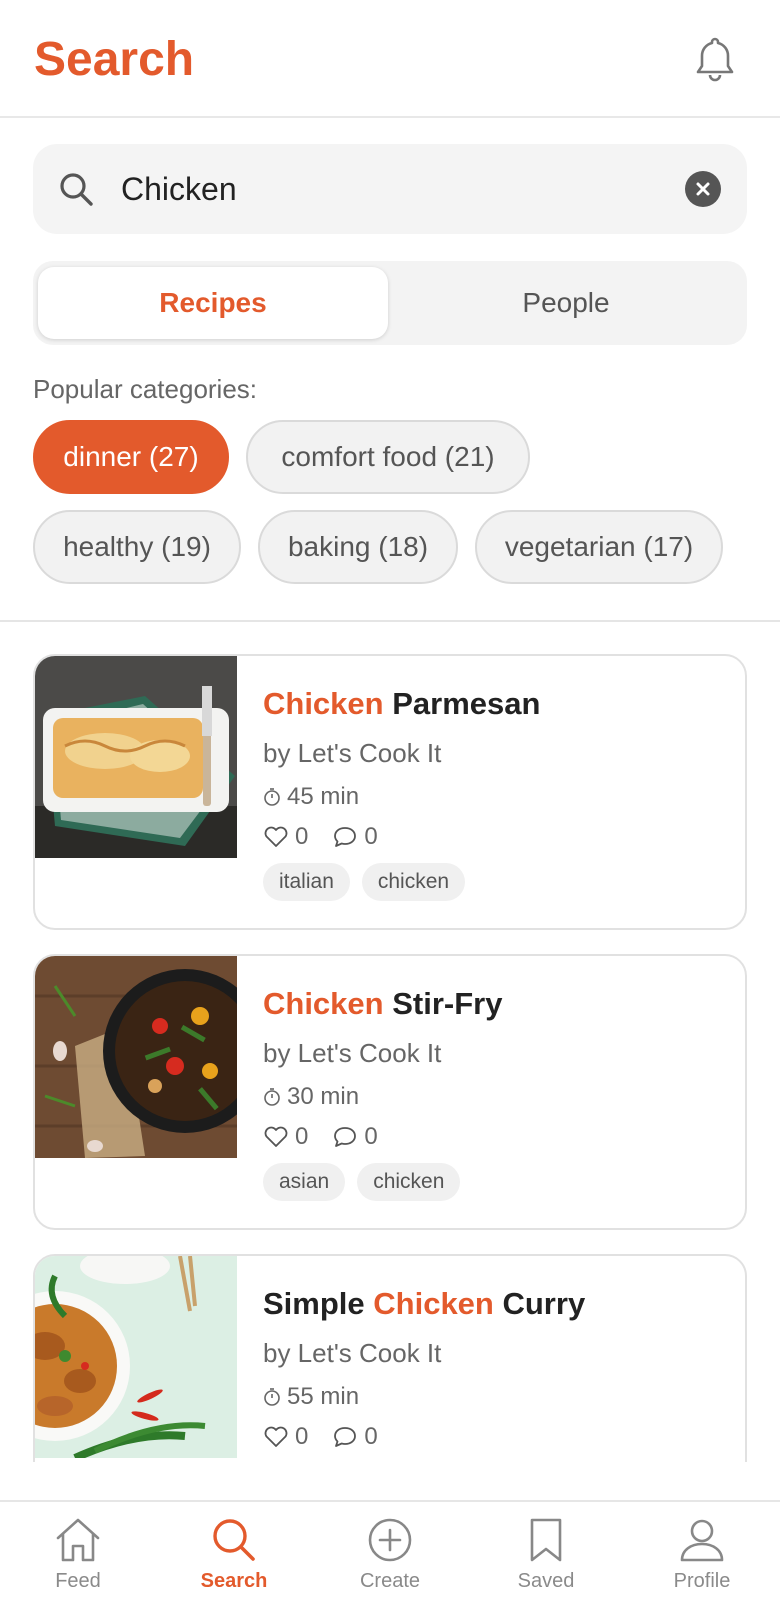 The width and height of the screenshot is (780, 1600). What do you see at coordinates (493, 1097) in the screenshot?
I see `recipe-time: 30 min` at bounding box center [493, 1097].